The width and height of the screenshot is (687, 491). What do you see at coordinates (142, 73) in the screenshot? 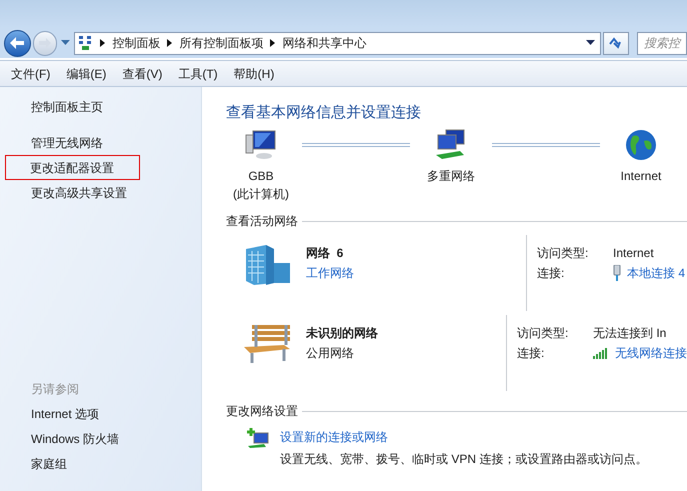
I see `menu-item: 查看(V)` at bounding box center [142, 73].